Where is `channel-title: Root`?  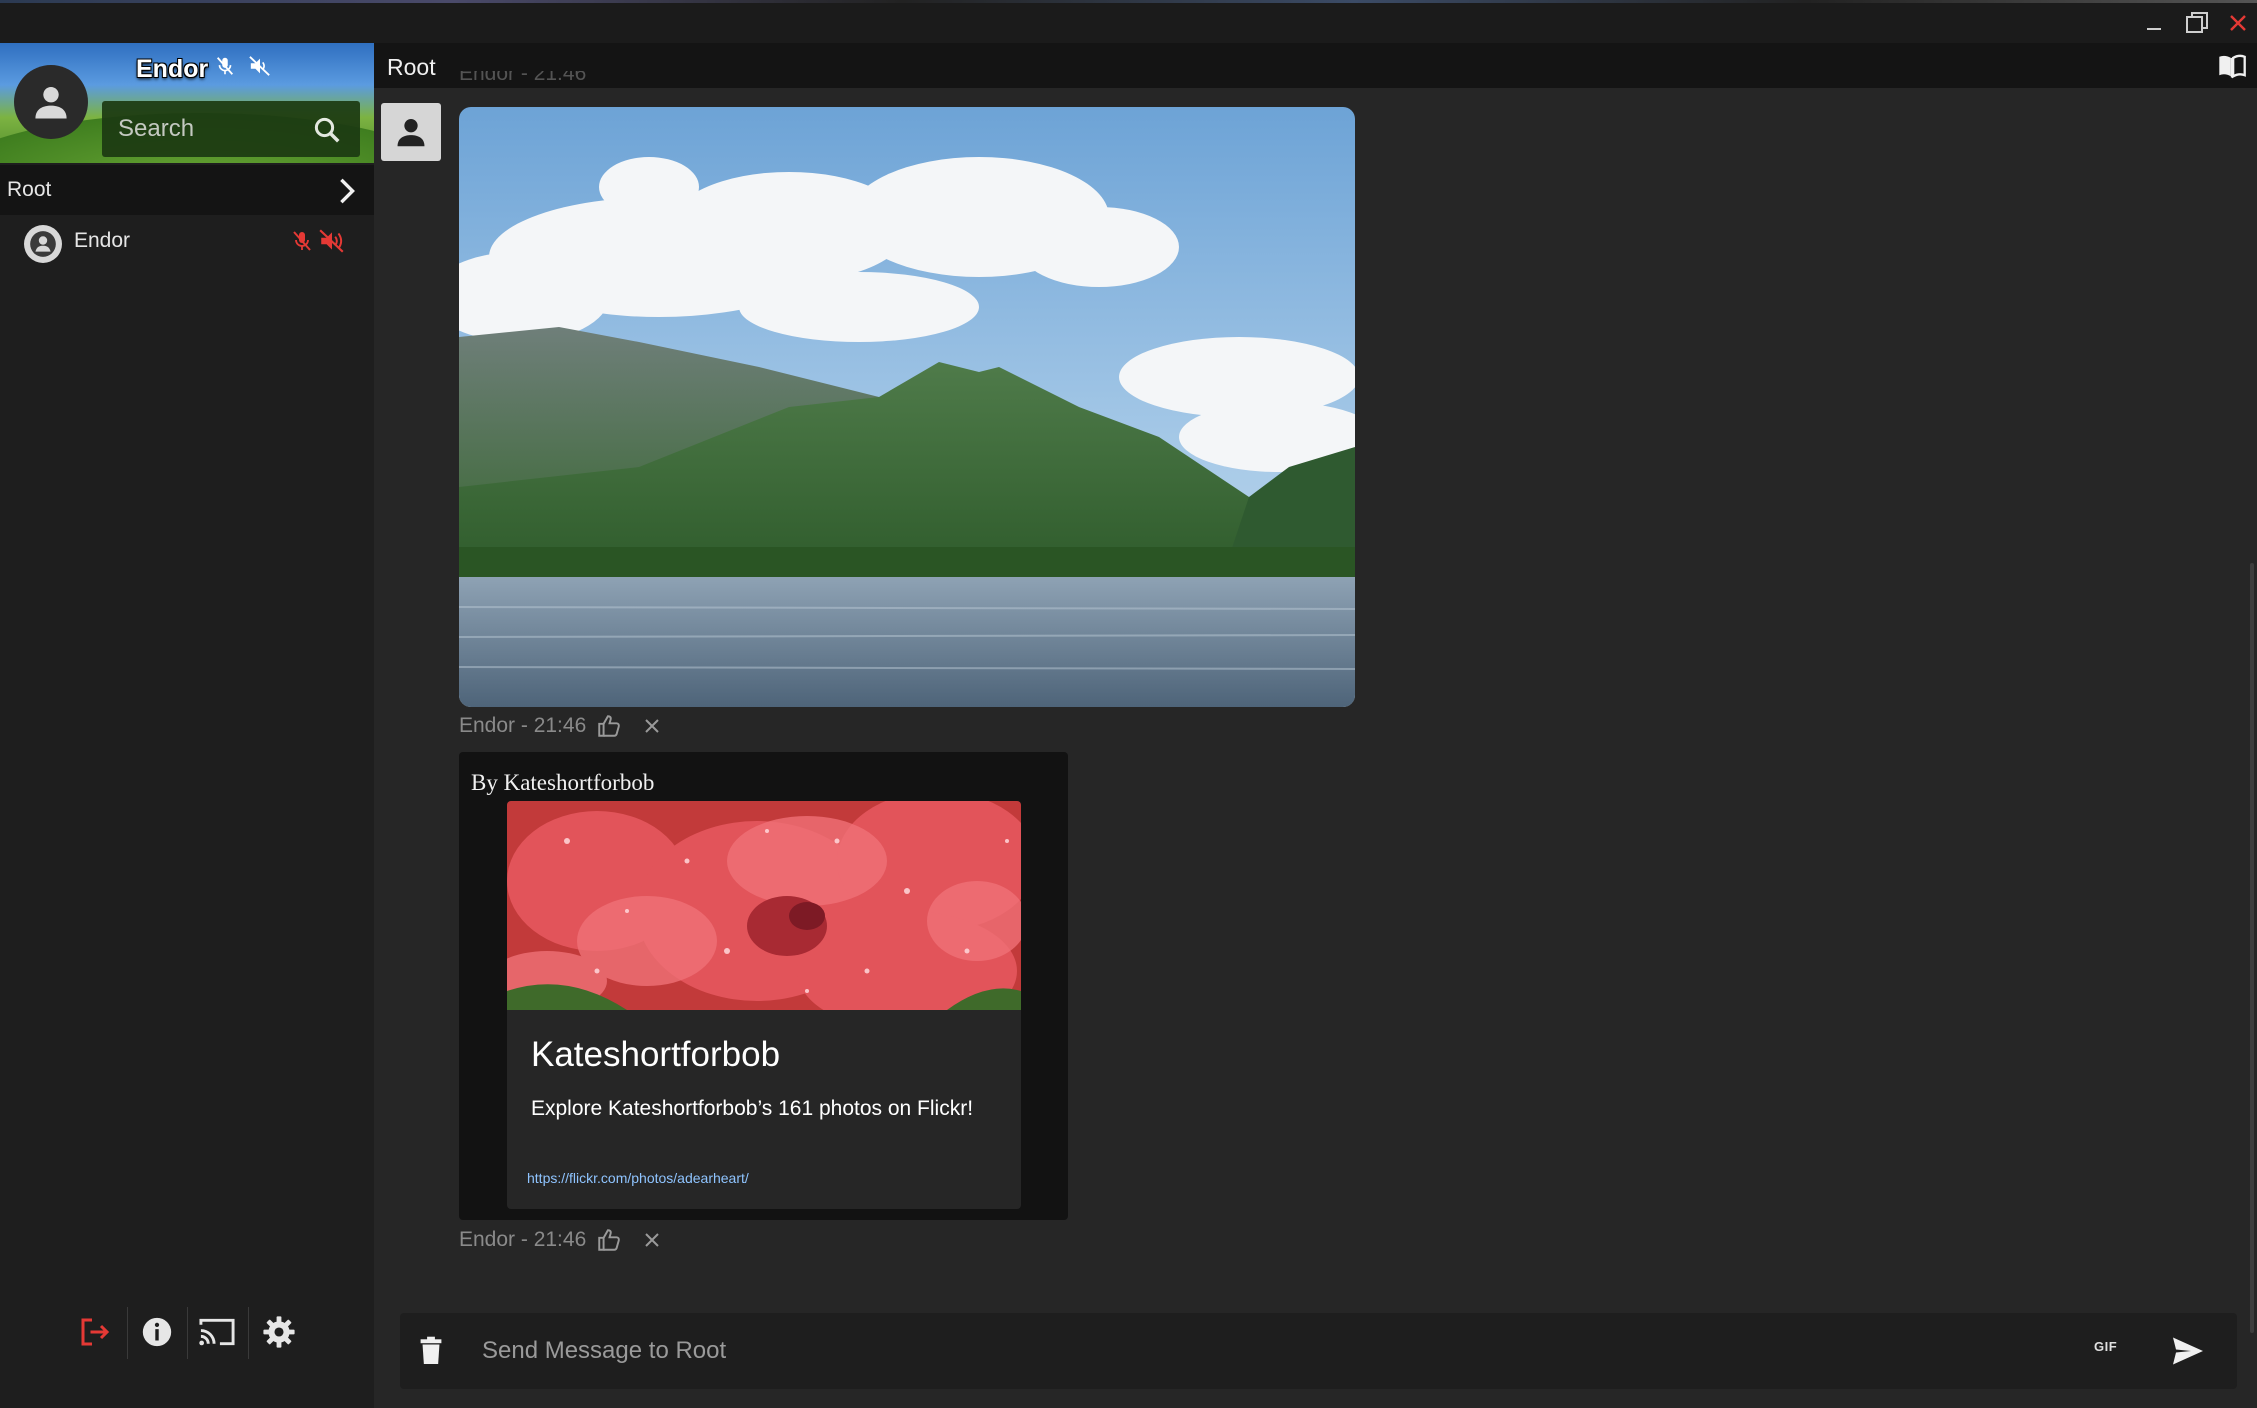
channel-title: Root is located at coordinates (411, 67).